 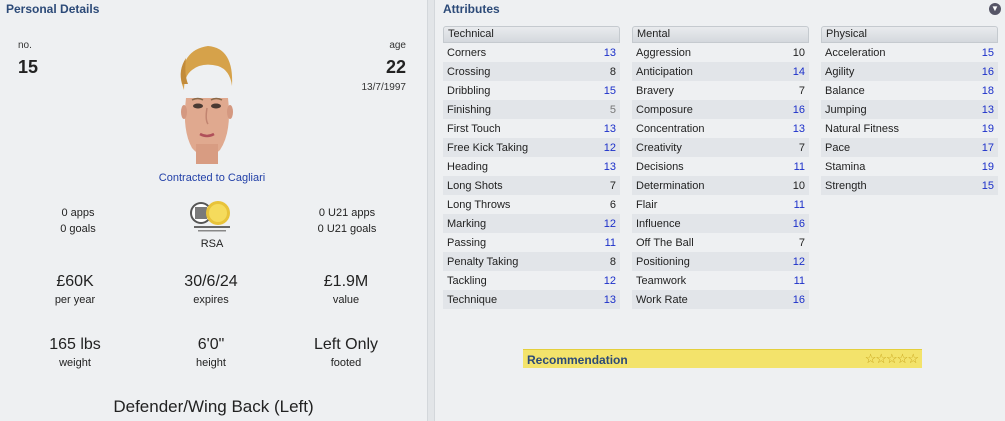 What do you see at coordinates (346, 363) in the screenshot?
I see `footed-label: footed` at bounding box center [346, 363].